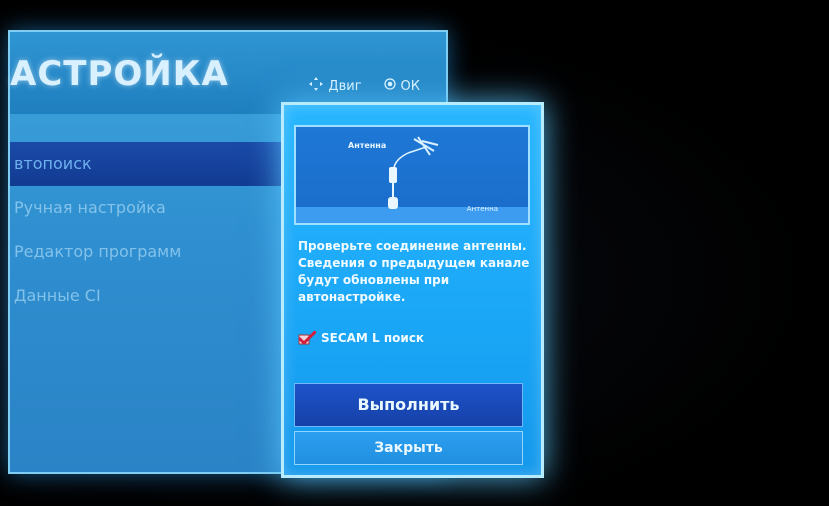  Describe the element at coordinates (393, 188) in the screenshot. I see `cable-connector-icon` at that location.